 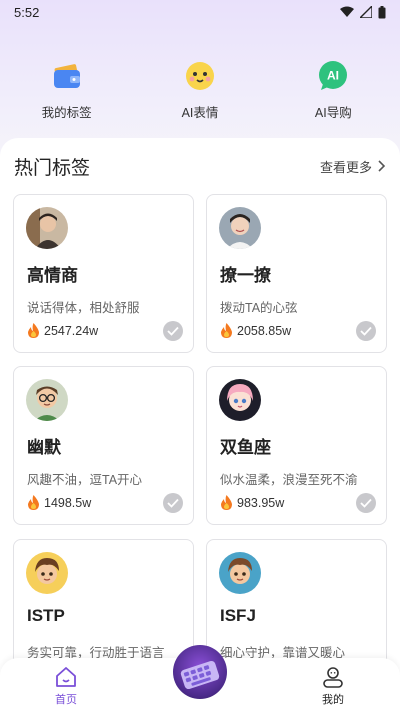 I want to click on card-heat: 983.95w, so click(x=252, y=502).